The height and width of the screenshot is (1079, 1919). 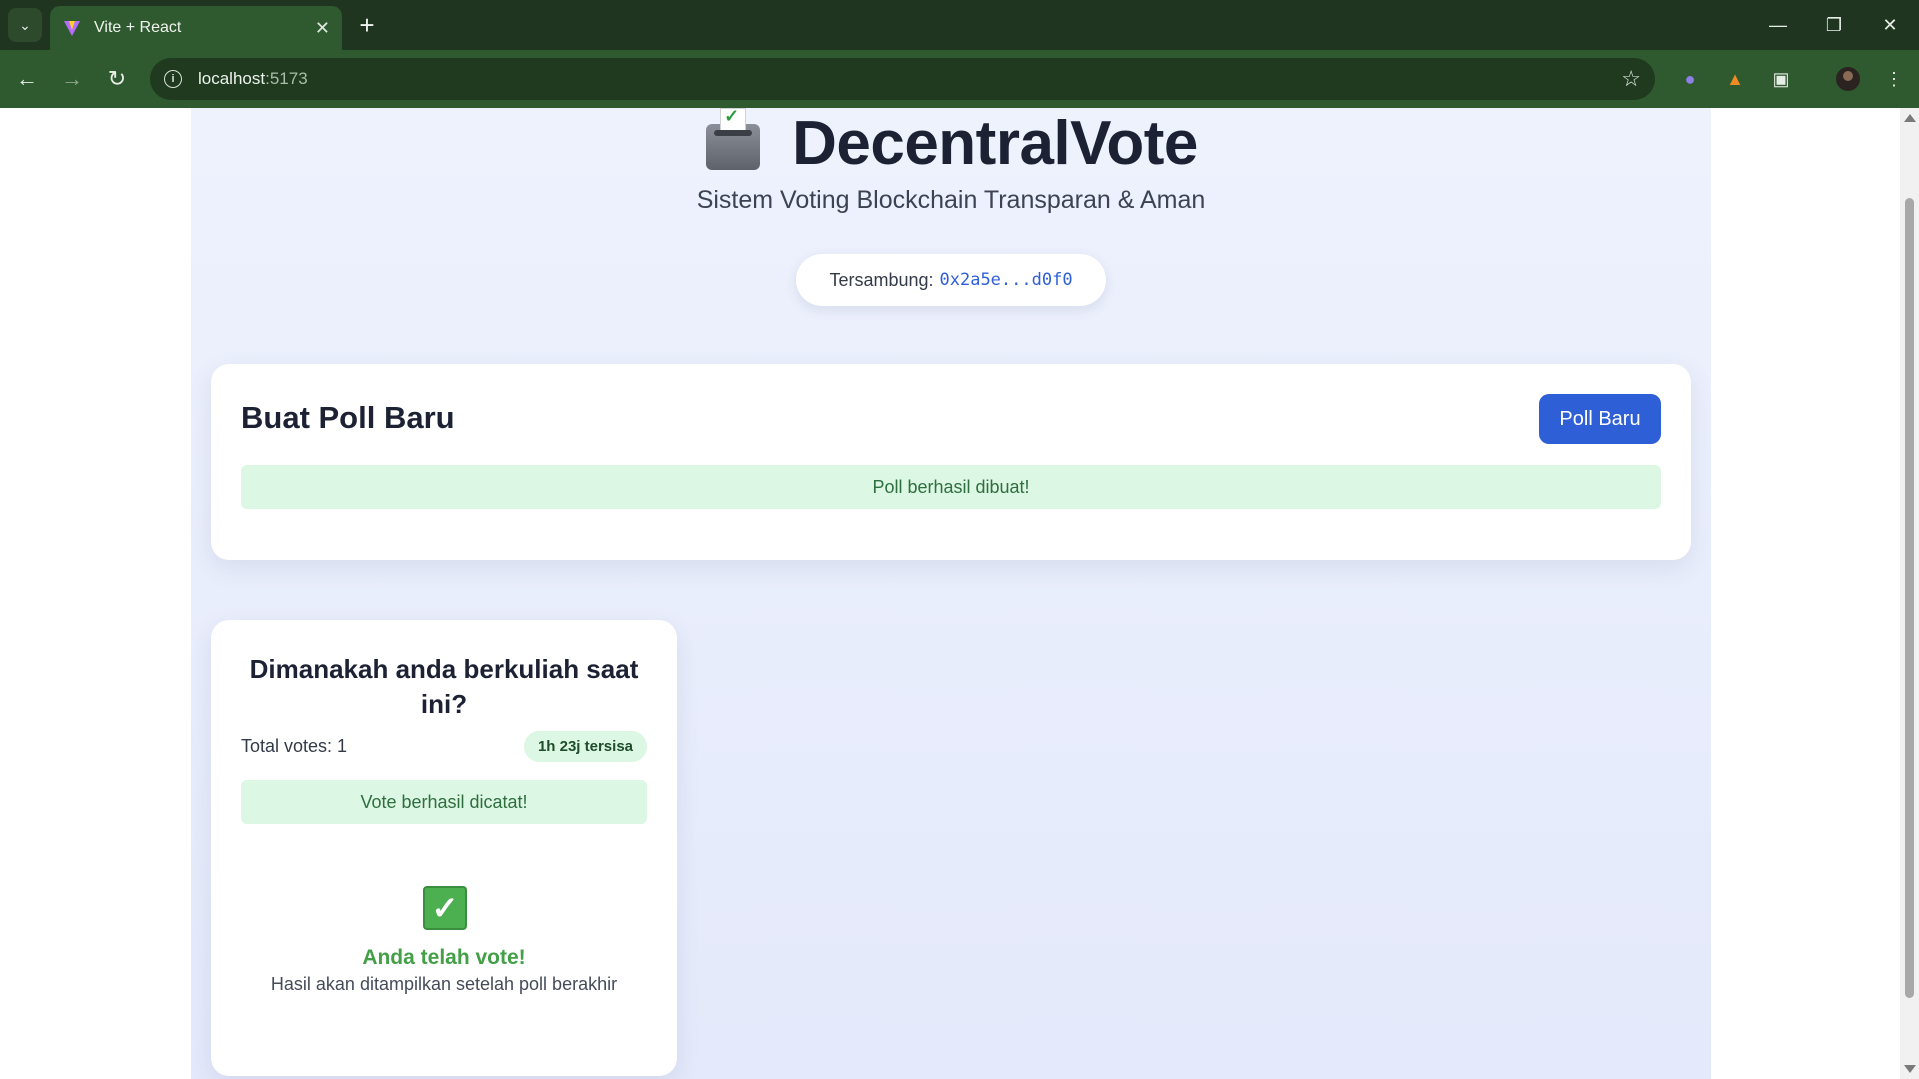 What do you see at coordinates (1006, 280) in the screenshot?
I see `wallet-address: 0x2a5e...d0f0` at bounding box center [1006, 280].